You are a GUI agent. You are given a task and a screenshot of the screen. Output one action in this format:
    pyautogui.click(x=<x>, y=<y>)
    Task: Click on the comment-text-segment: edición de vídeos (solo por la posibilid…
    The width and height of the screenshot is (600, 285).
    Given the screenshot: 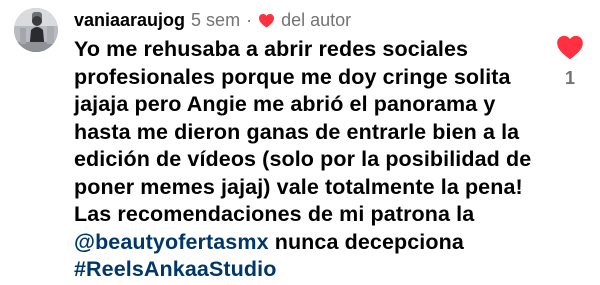 What is the action you would take?
    pyautogui.click(x=303, y=159)
    